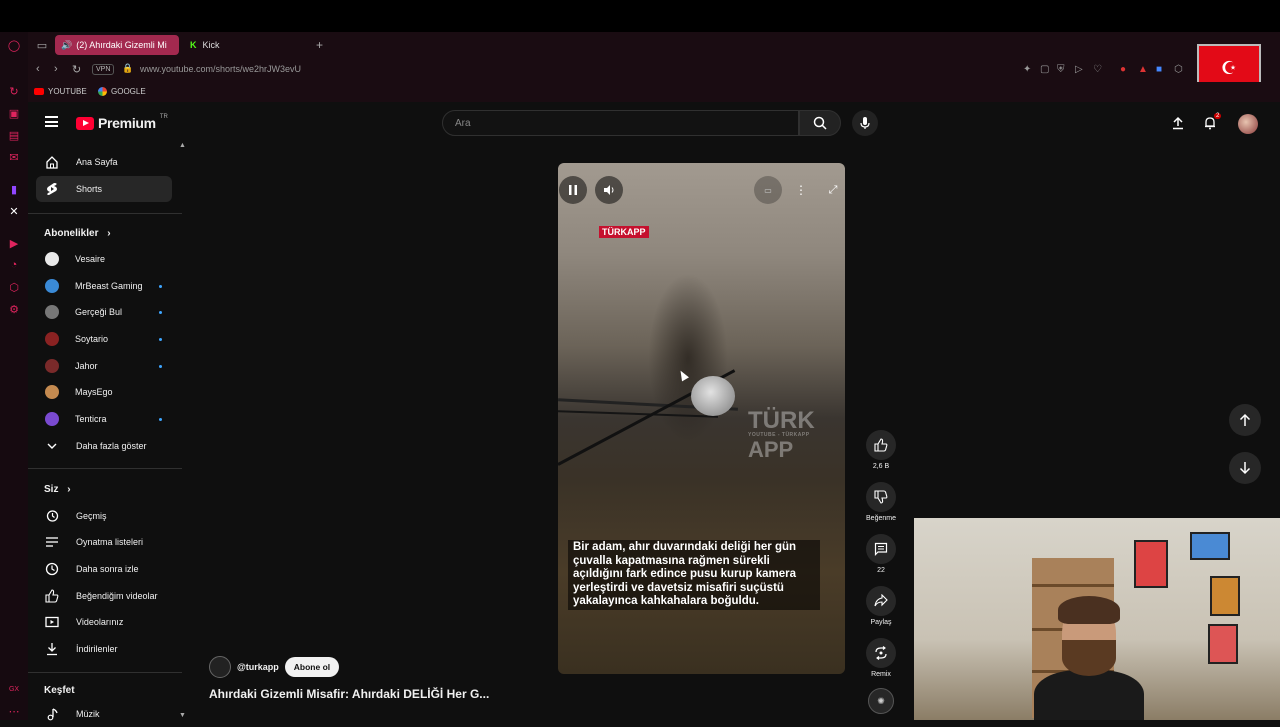  I want to click on reload-icon: ↻, so click(76, 69).